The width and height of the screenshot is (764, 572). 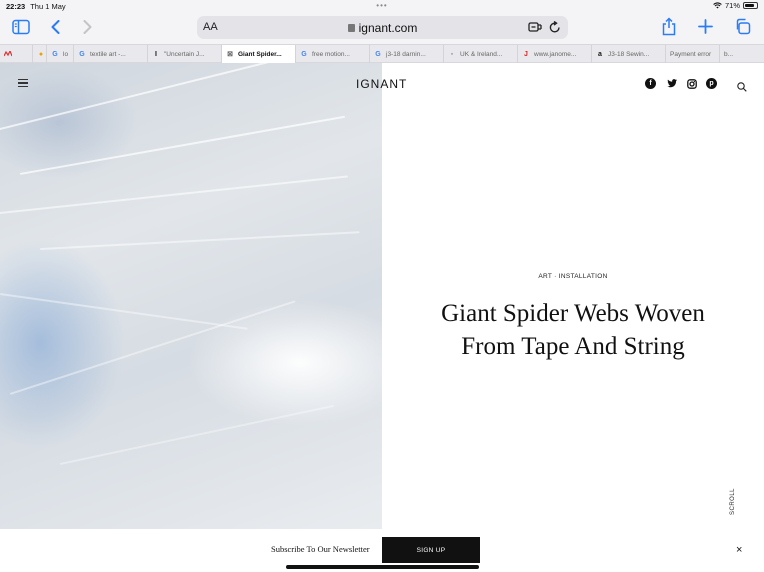 What do you see at coordinates (600, 54) in the screenshot?
I see `tab-favicon: a` at bounding box center [600, 54].